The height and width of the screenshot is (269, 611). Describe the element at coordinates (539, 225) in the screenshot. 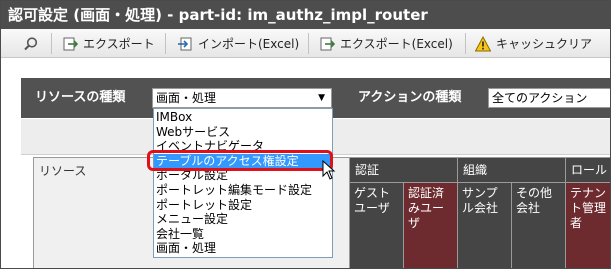

I see `subheader-other-company: その他 会社` at that location.